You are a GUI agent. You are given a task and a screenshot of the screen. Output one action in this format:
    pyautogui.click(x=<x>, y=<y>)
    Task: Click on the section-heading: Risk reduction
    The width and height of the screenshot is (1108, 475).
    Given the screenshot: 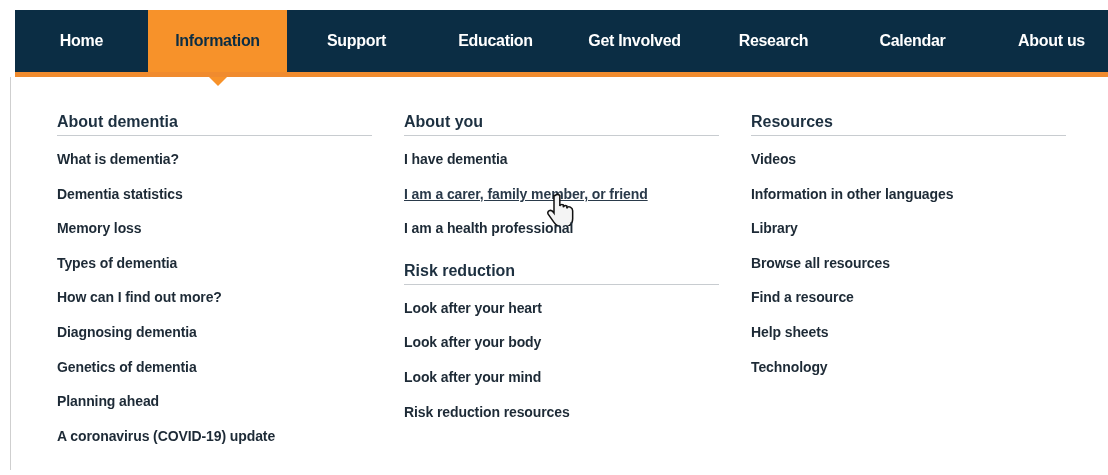 What is the action you would take?
    pyautogui.click(x=561, y=273)
    